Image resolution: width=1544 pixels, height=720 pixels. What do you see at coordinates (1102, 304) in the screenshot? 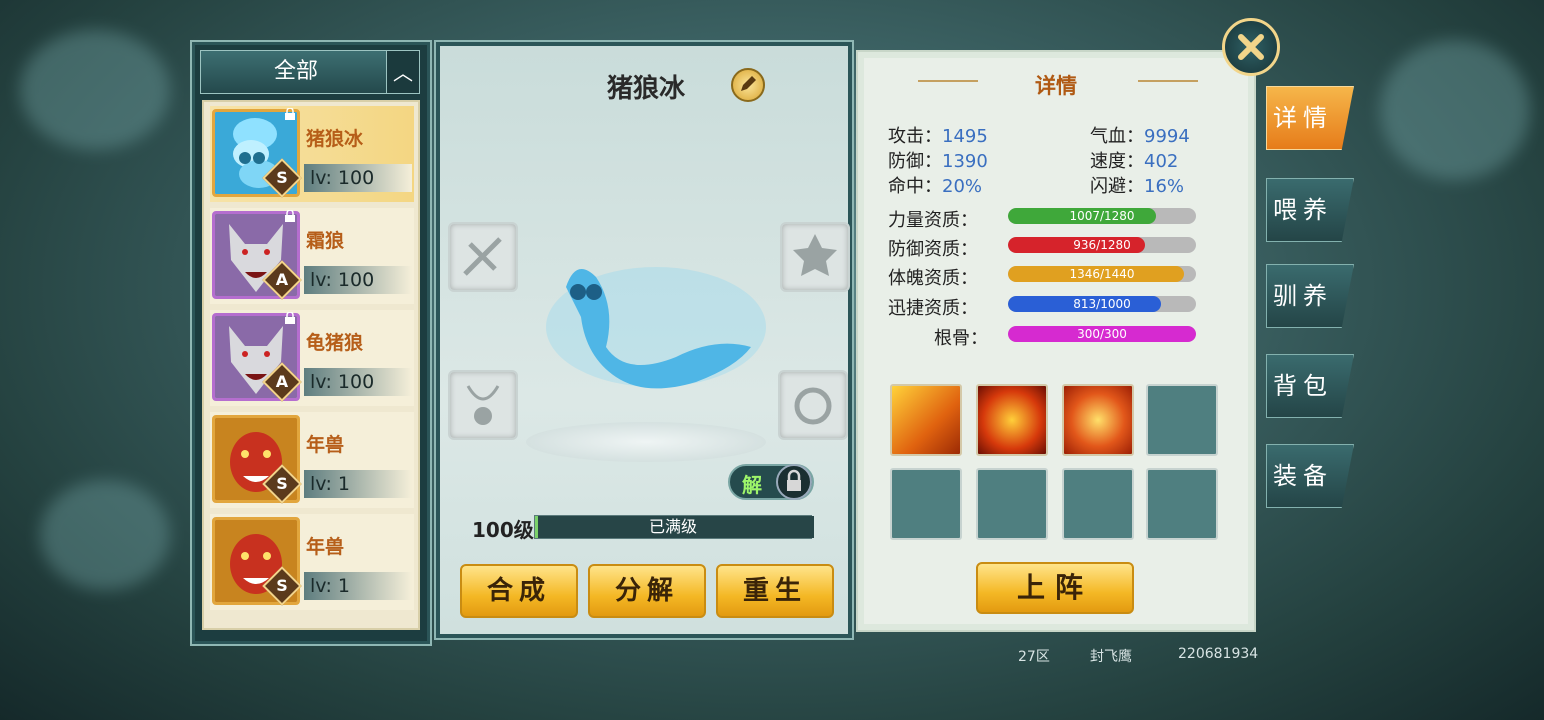
I see `aptitude-bar: 813/1000` at bounding box center [1102, 304].